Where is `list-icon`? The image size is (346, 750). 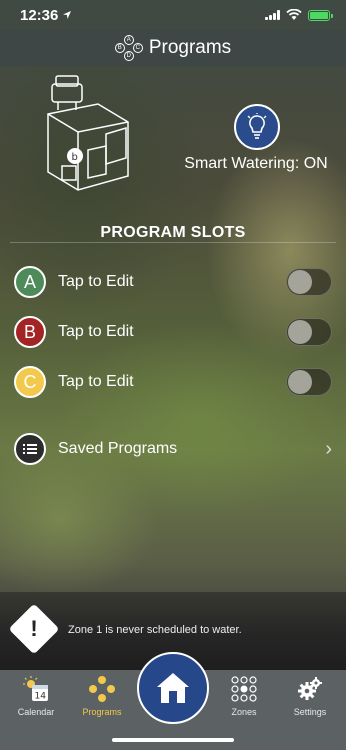 list-icon is located at coordinates (30, 449).